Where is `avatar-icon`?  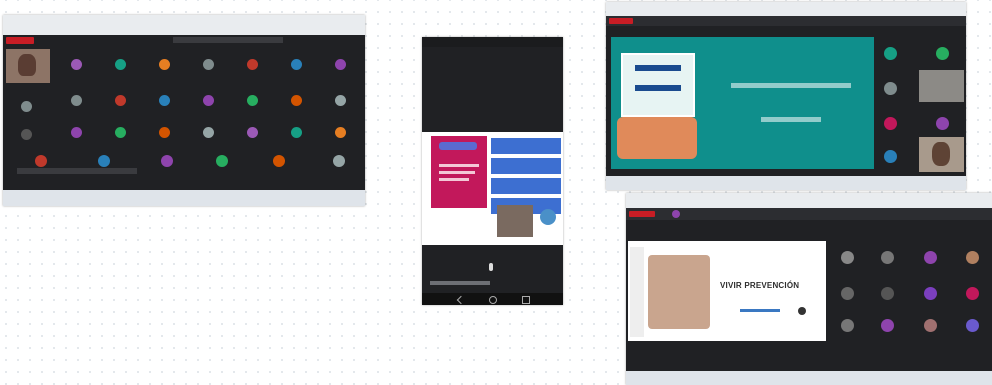
avatar-icon is located at coordinates (548, 217).